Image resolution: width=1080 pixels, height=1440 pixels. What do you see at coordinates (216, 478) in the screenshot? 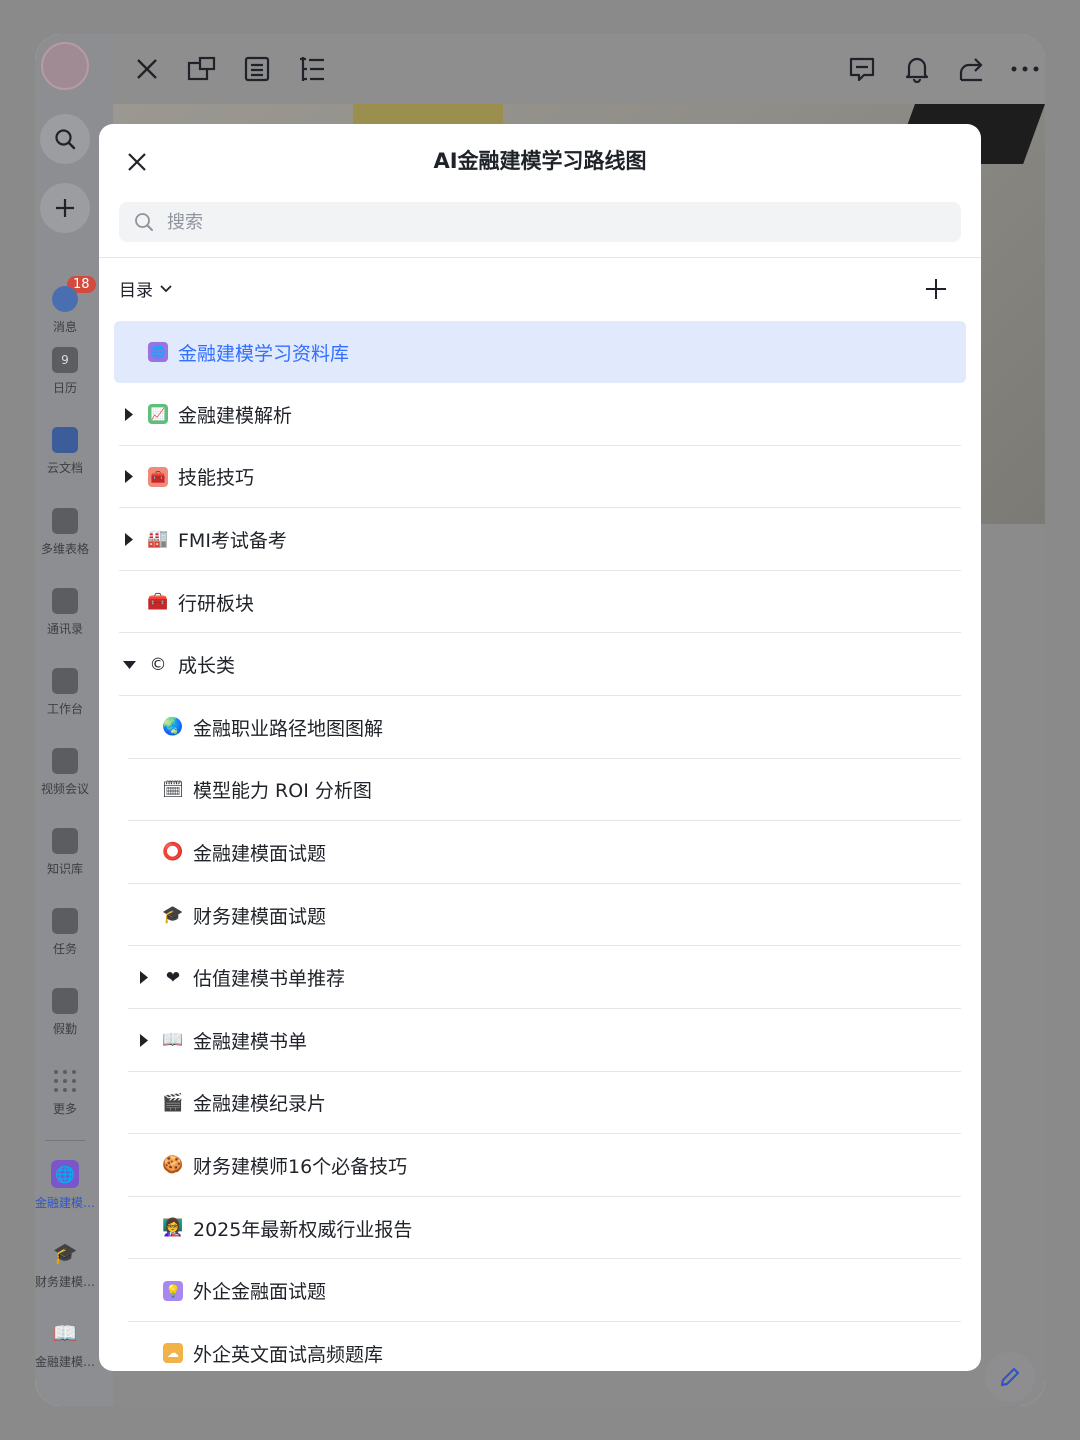
I see `tree-item-label: 技能技巧` at bounding box center [216, 478].